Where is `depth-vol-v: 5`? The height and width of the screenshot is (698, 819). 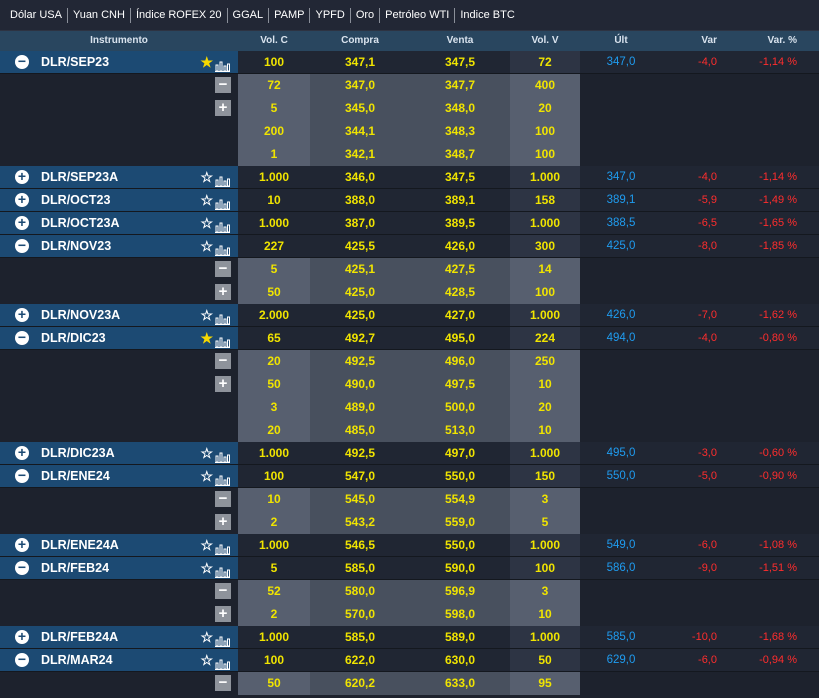 depth-vol-v: 5 is located at coordinates (545, 522).